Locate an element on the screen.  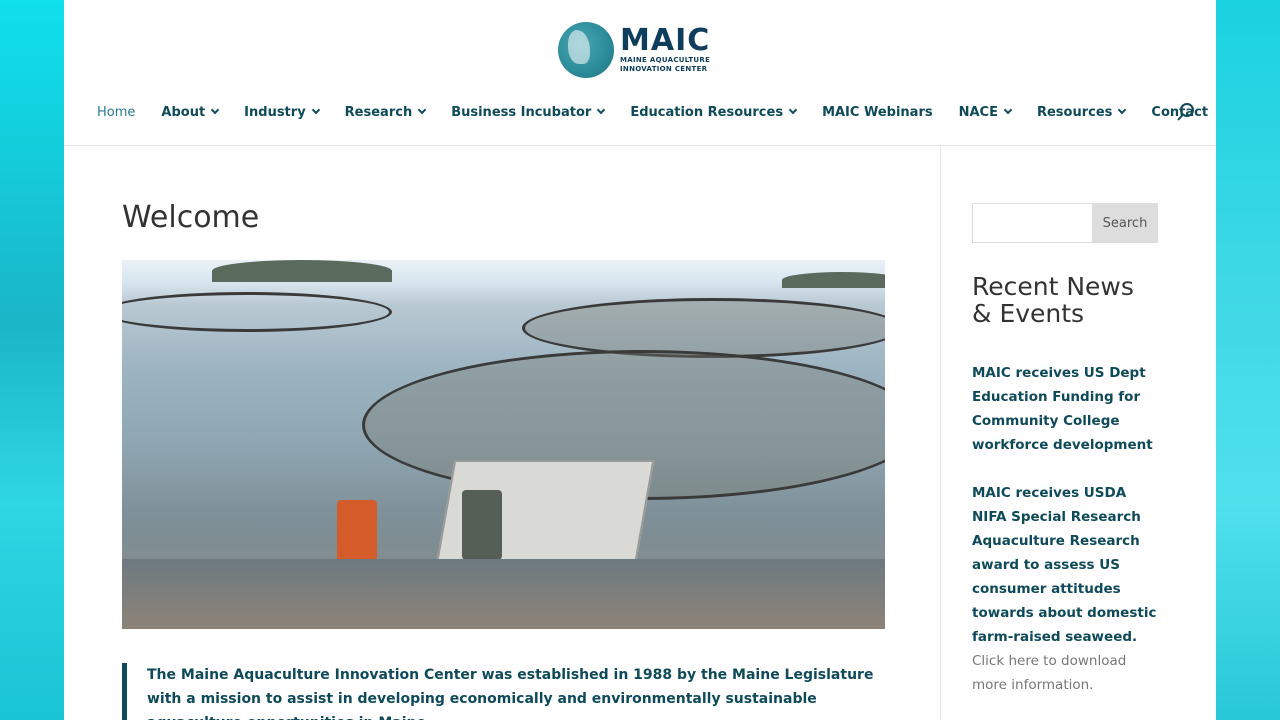
nav-item-label: Research is located at coordinates (378, 112).